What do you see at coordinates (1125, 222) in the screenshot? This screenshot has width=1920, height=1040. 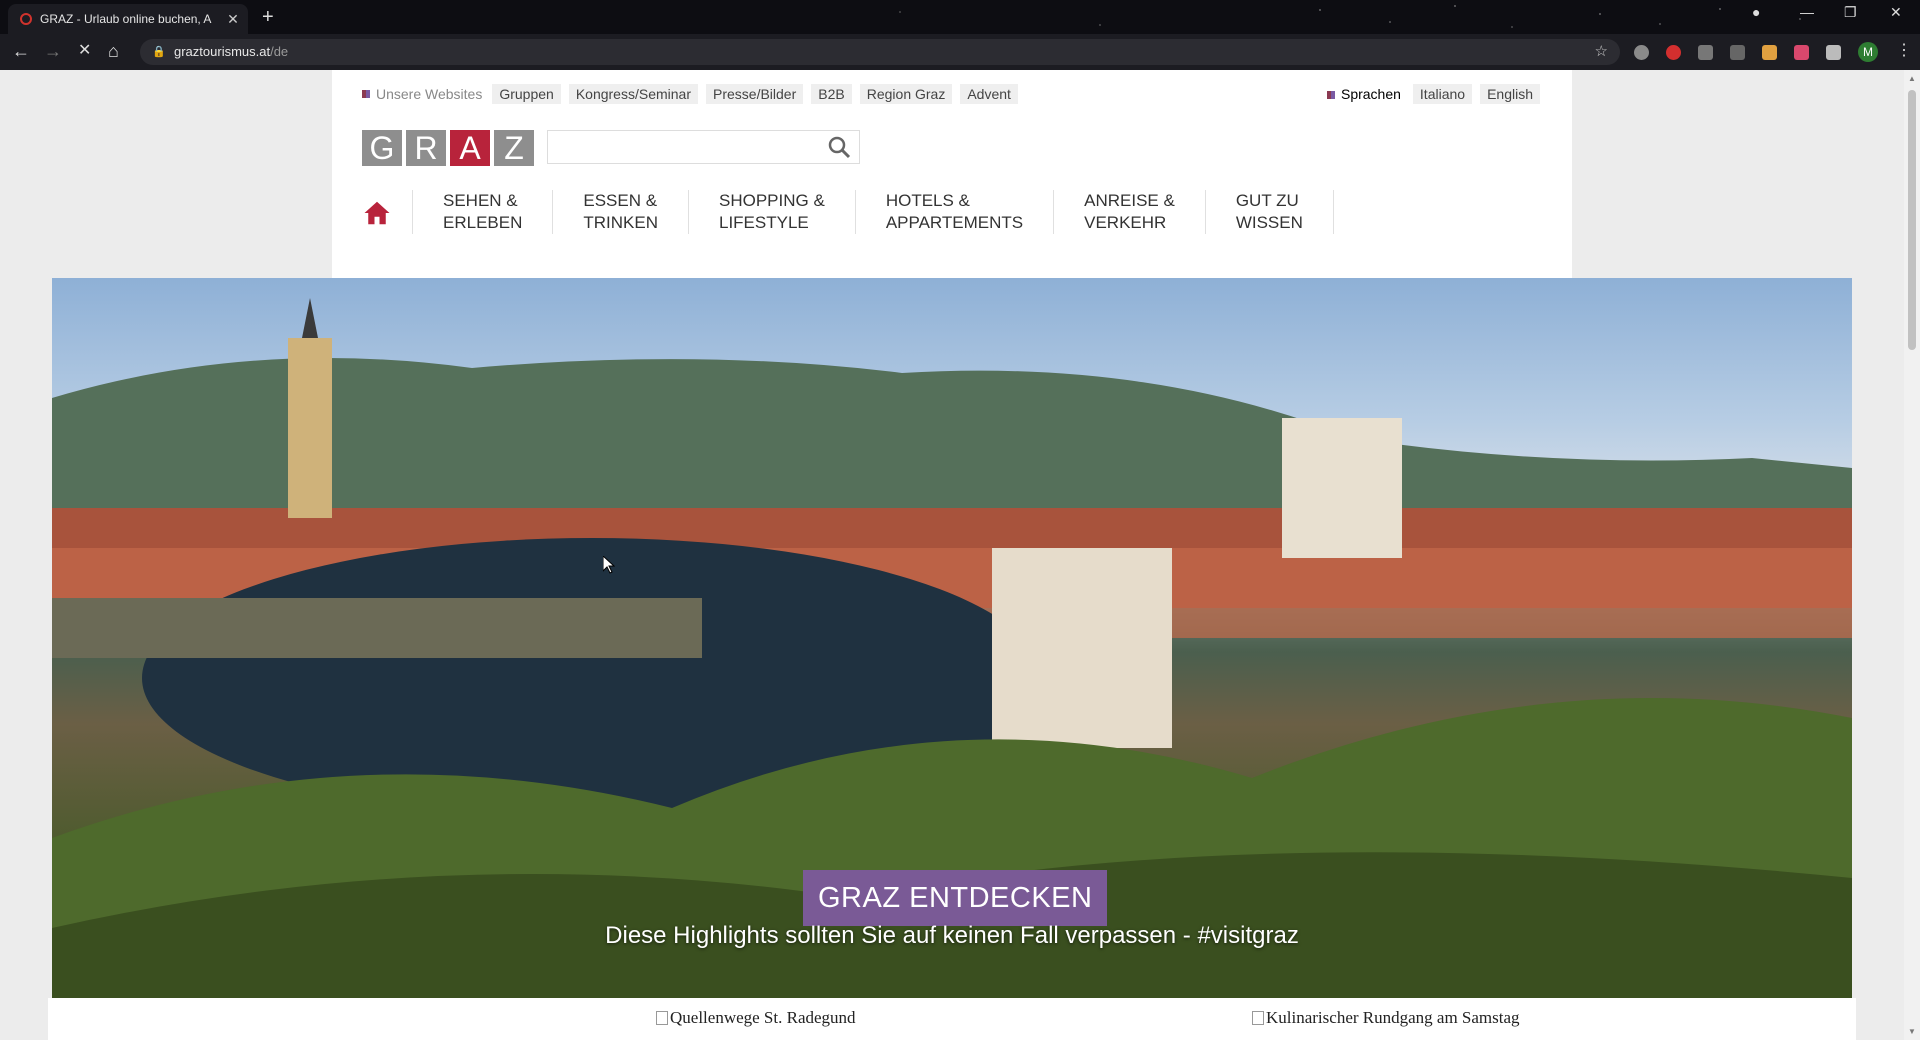 I see `nav-line2: VERKEHR` at bounding box center [1125, 222].